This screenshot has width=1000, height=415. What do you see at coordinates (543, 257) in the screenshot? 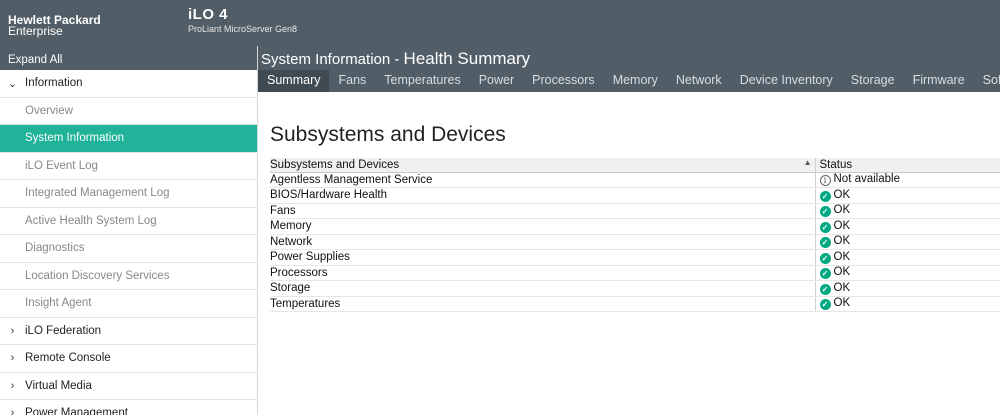
I see `subsystem-name: Power Supplies` at bounding box center [543, 257].